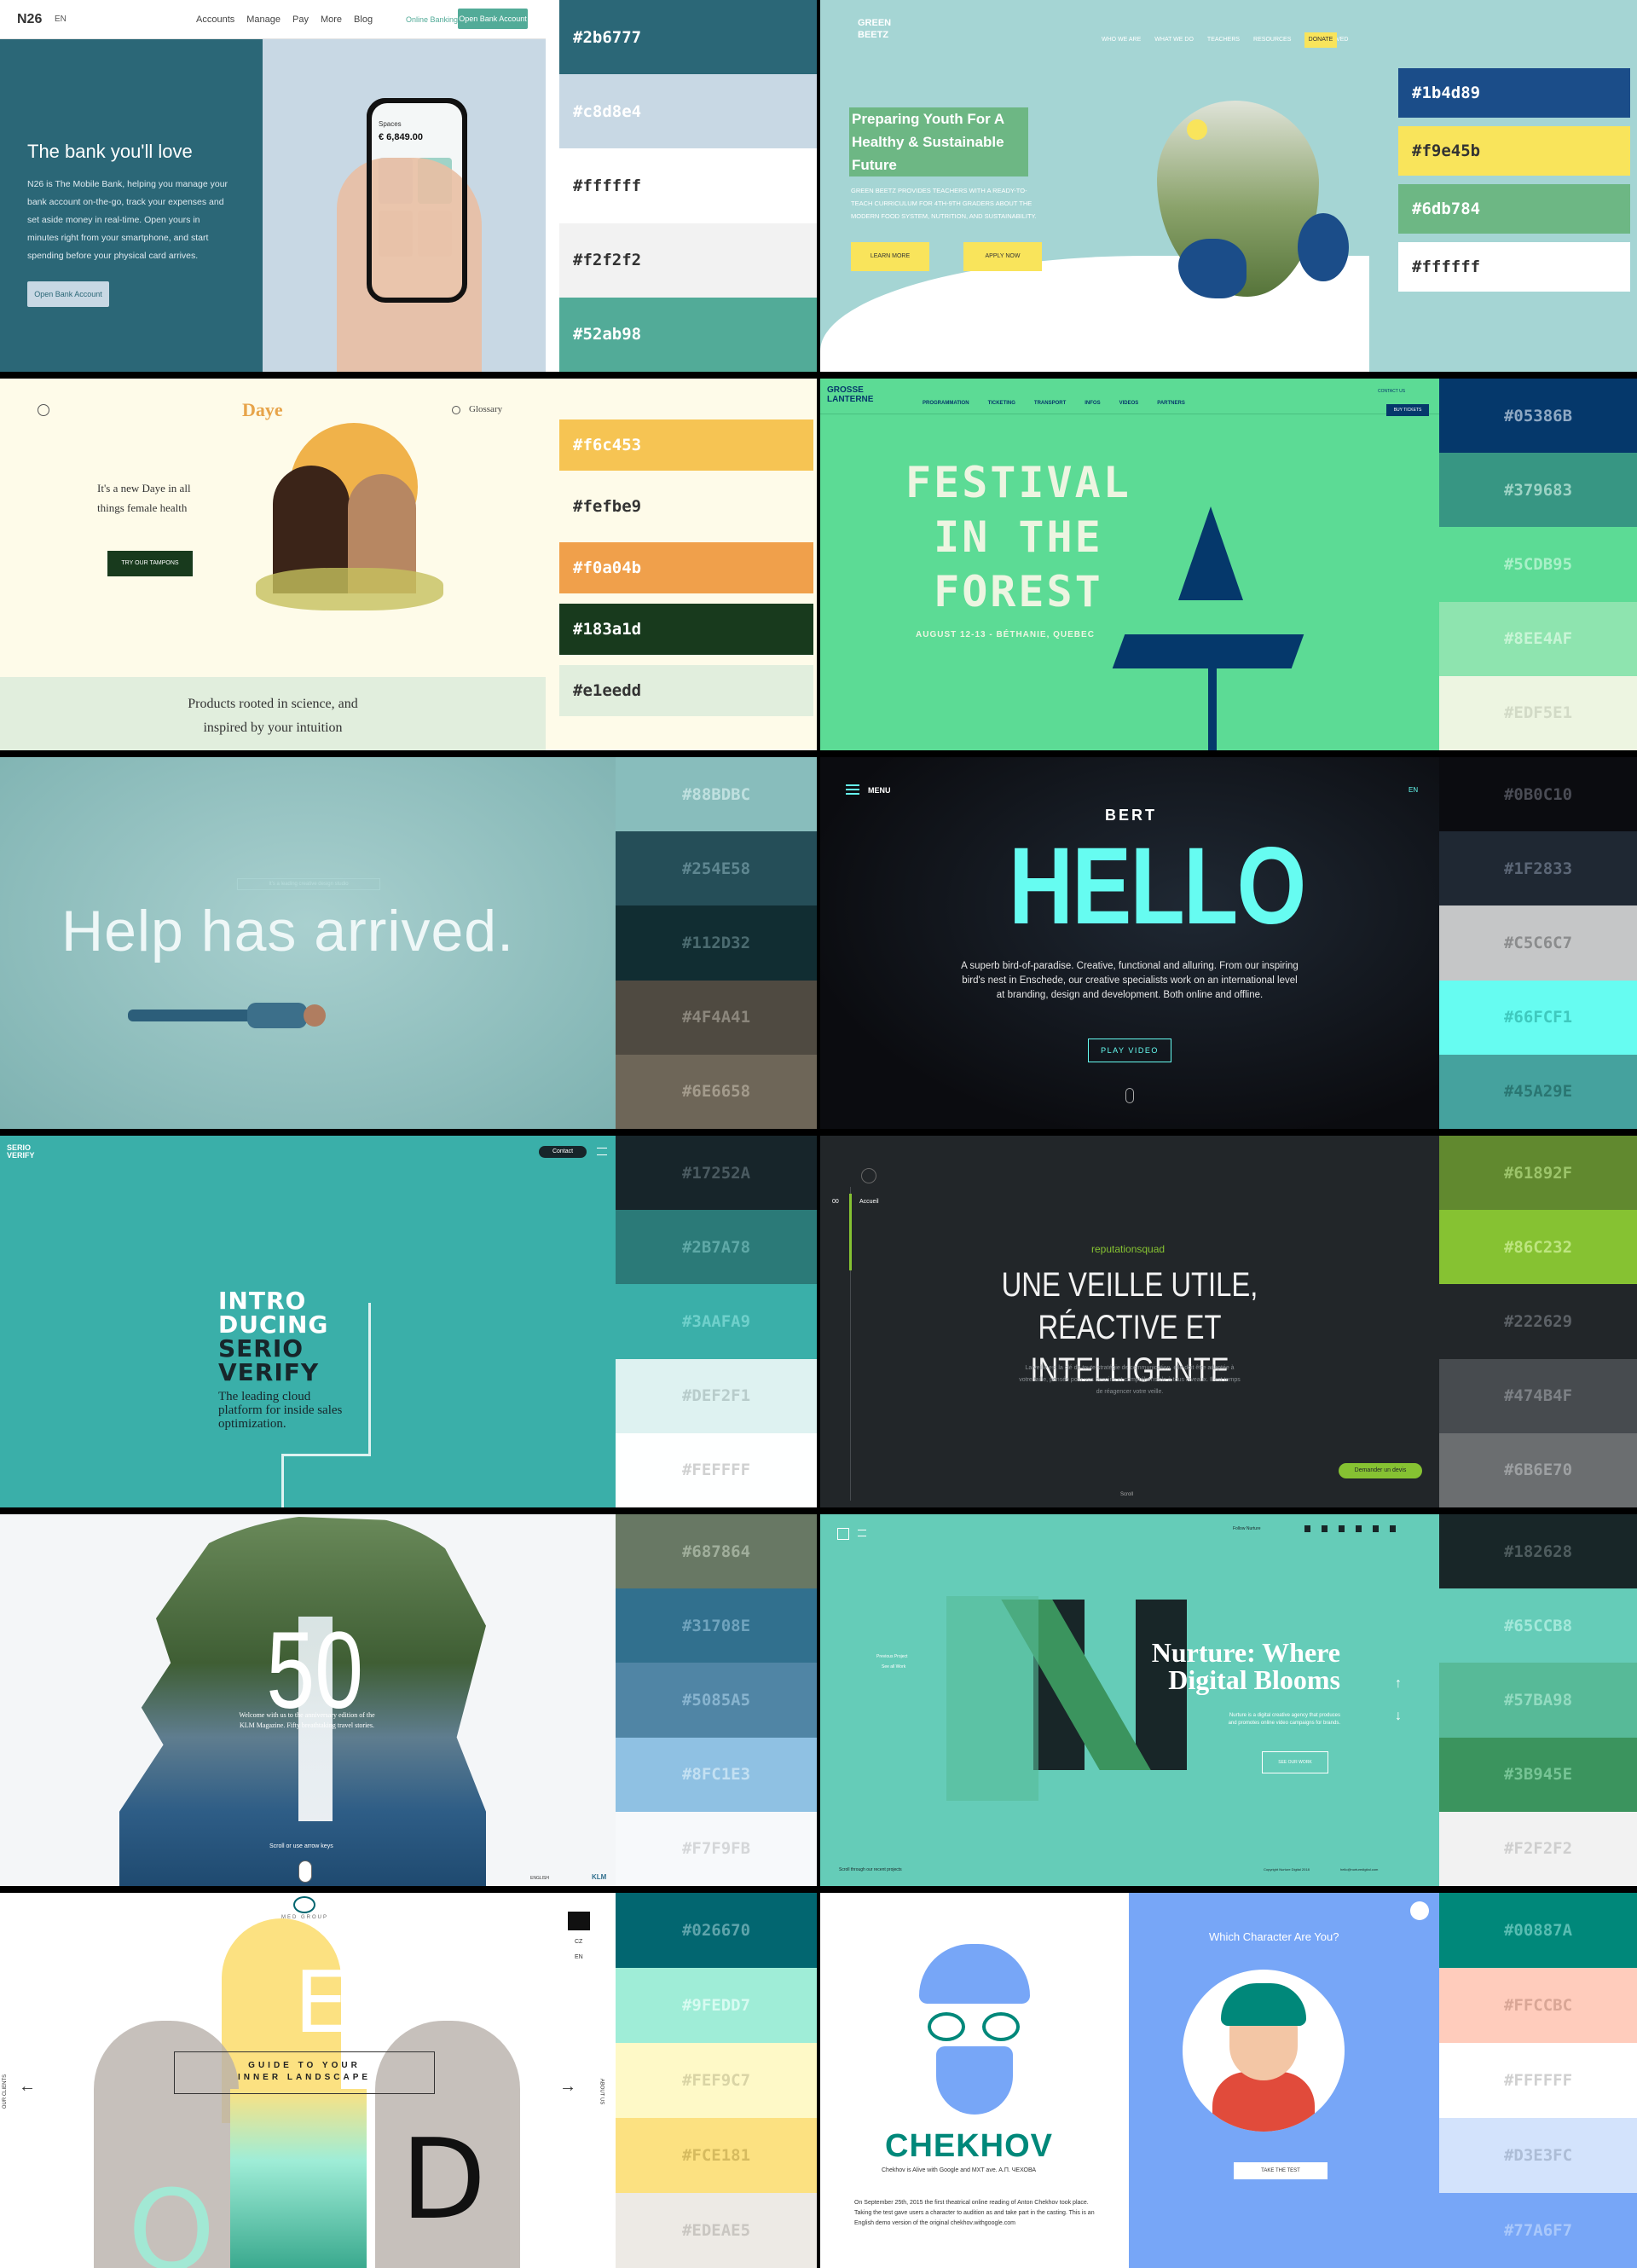 This screenshot has height=2268, width=1637. I want to click on grosselanterne-nav-link: TRANSPORT, so click(1050, 403).